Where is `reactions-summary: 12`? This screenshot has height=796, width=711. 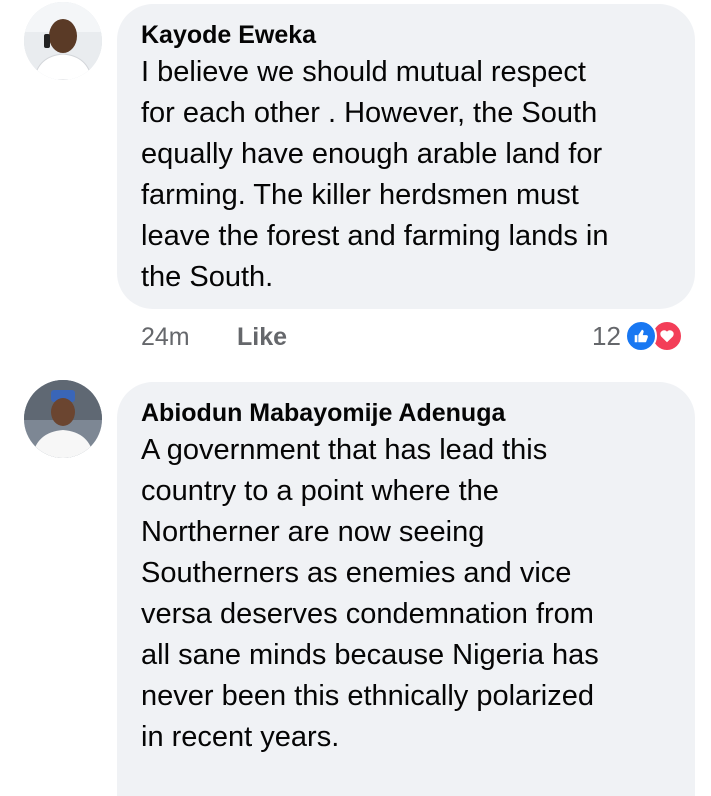 reactions-summary: 12 is located at coordinates (637, 336).